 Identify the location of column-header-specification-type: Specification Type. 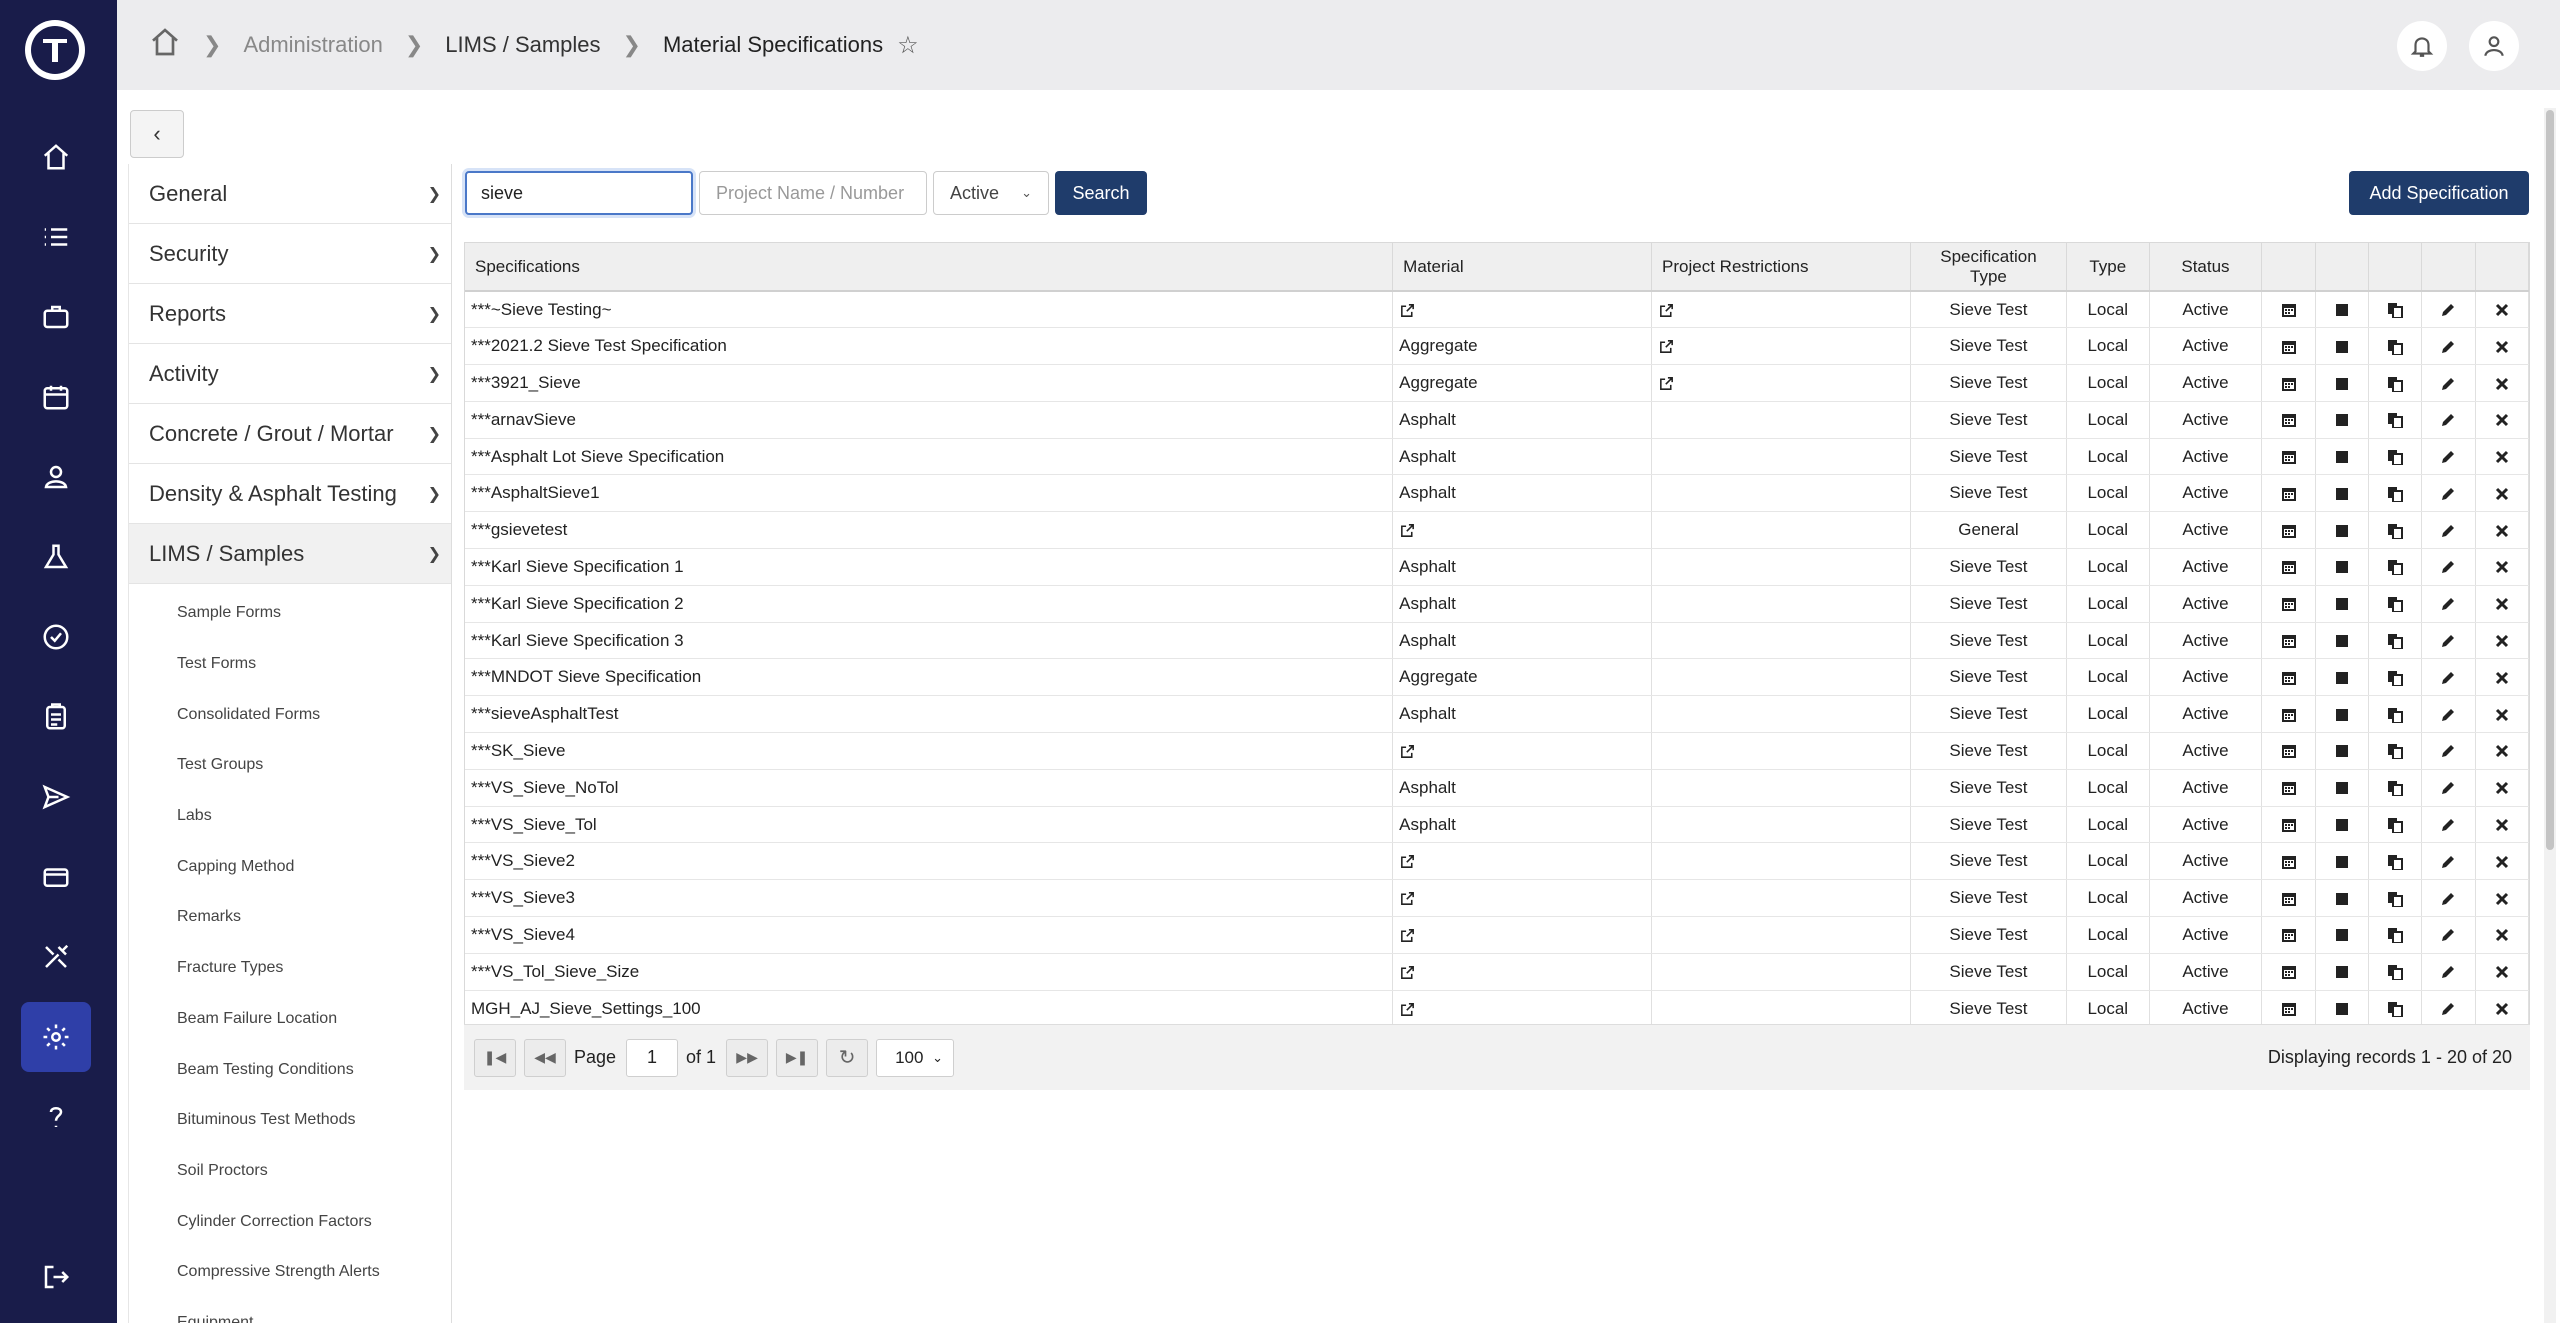
(1989, 267).